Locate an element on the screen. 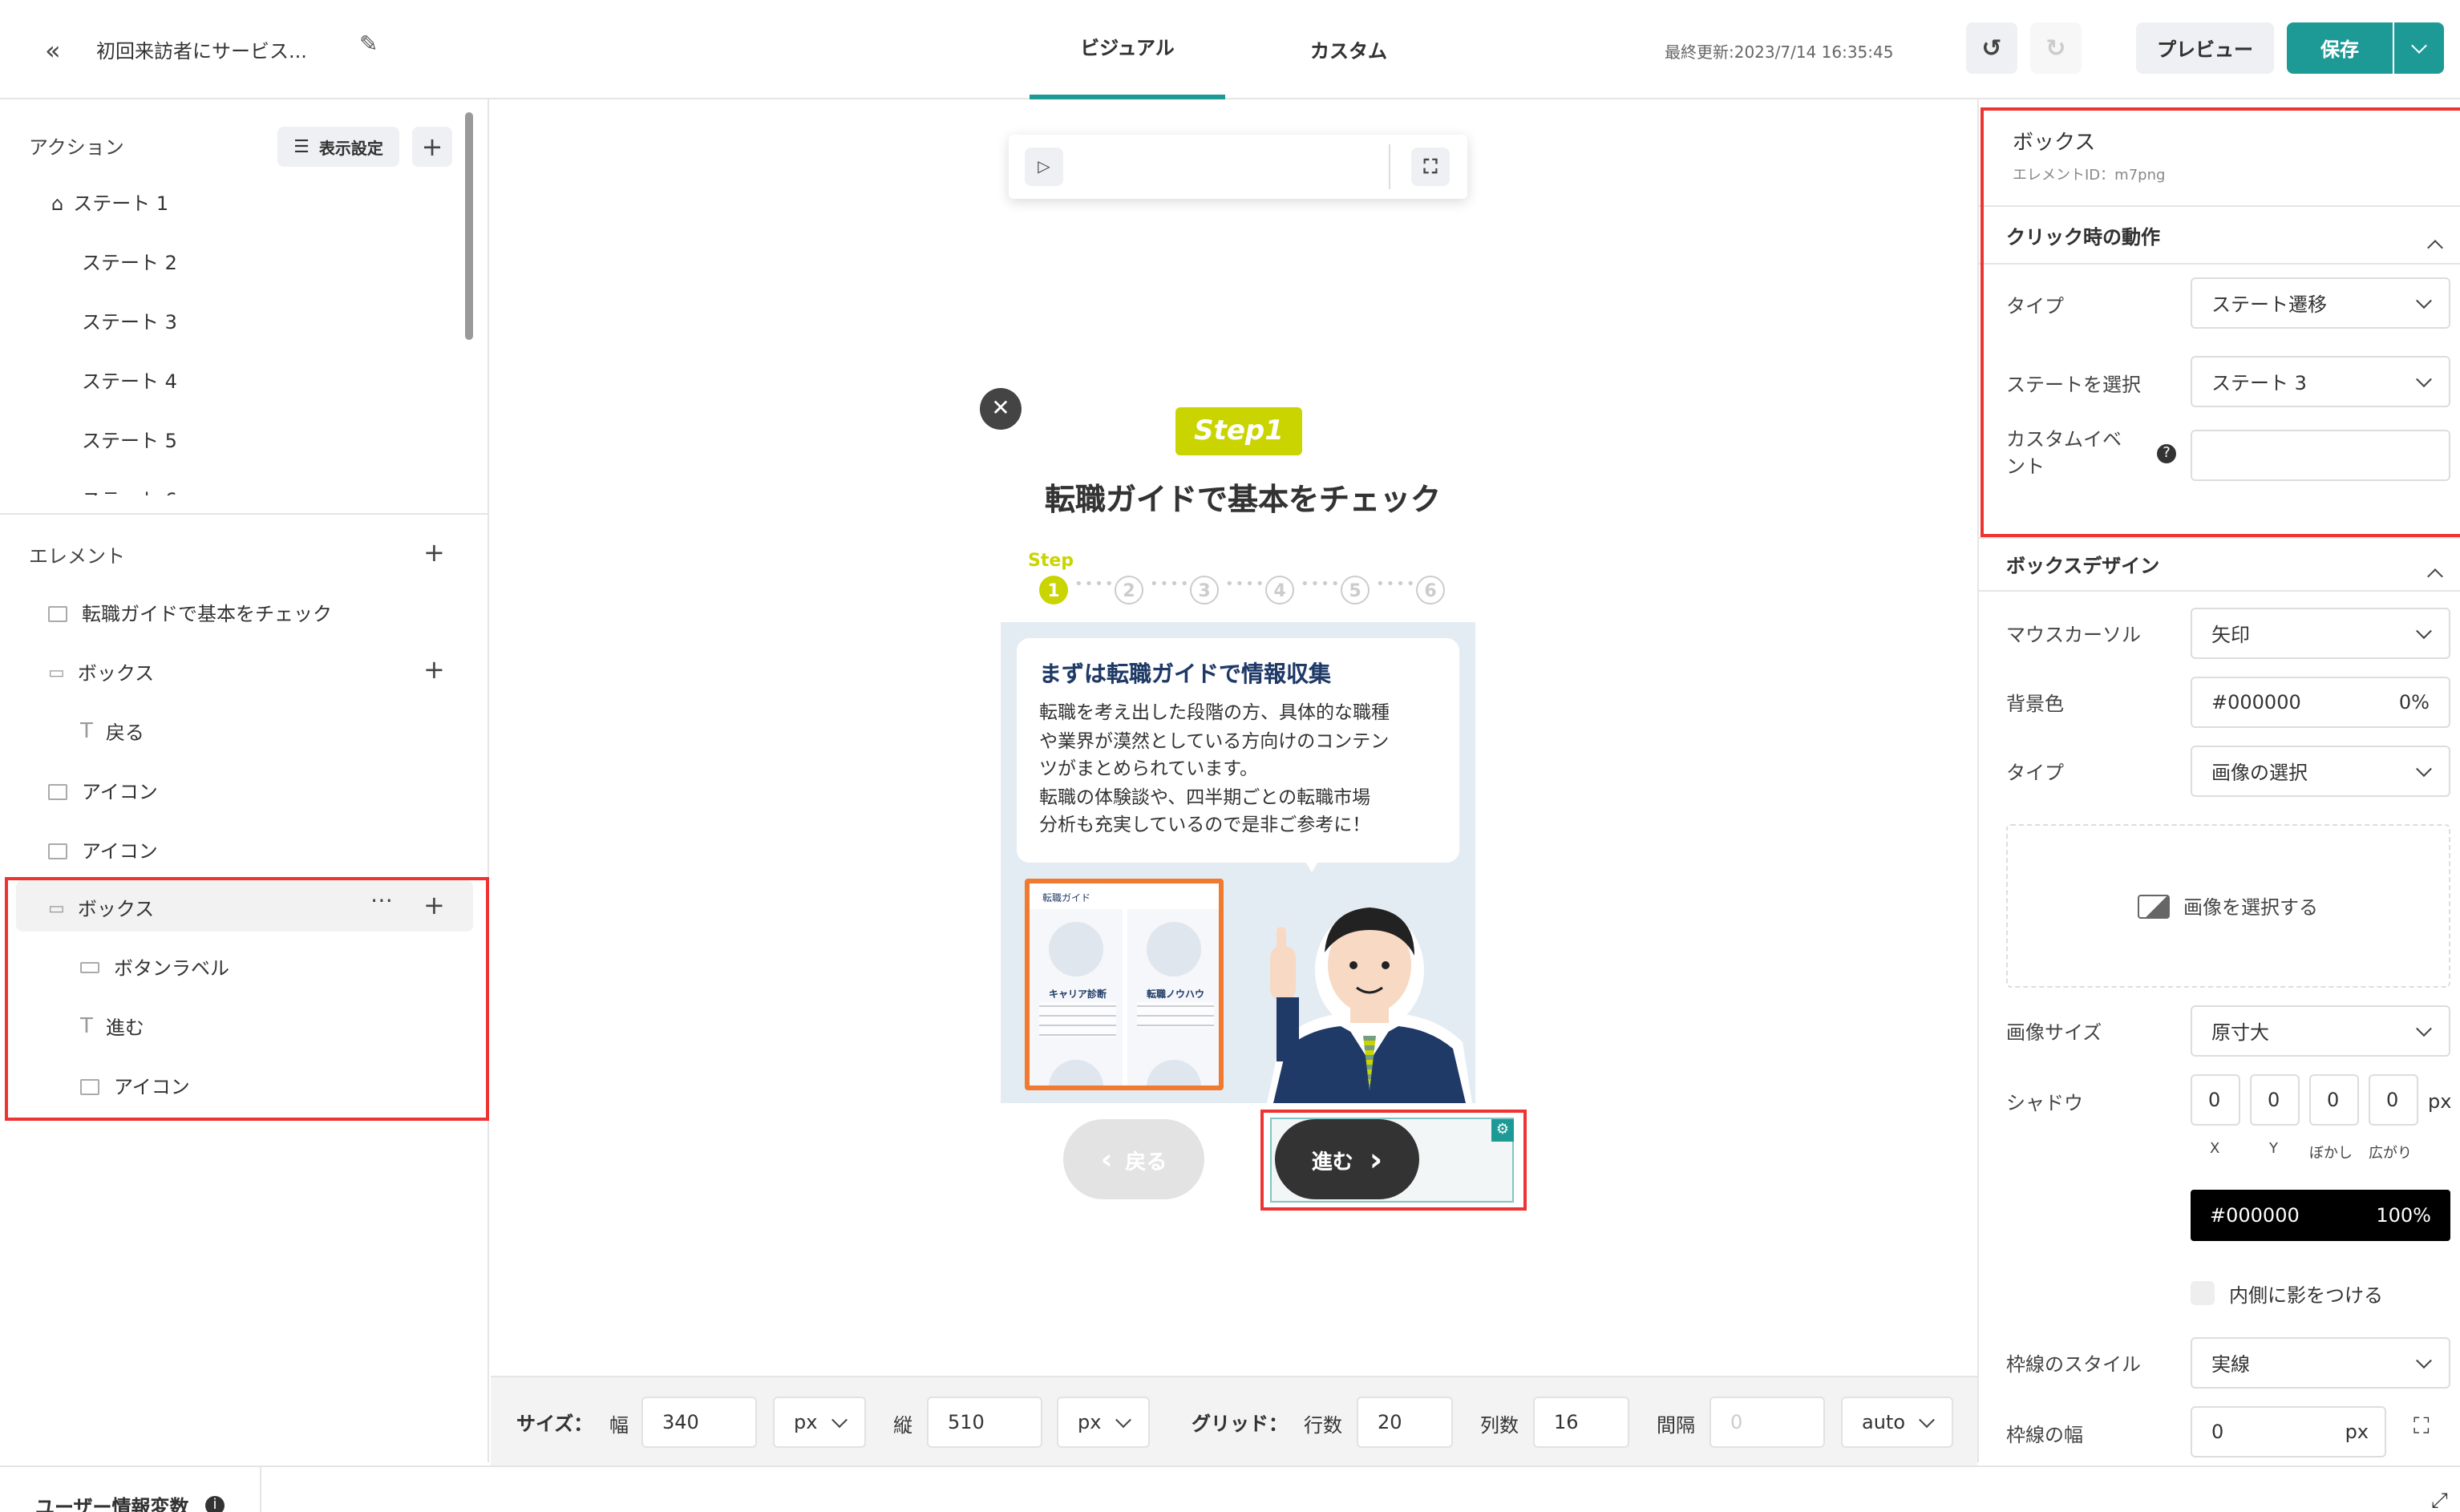  play-button: ▷ is located at coordinates (1044, 167).